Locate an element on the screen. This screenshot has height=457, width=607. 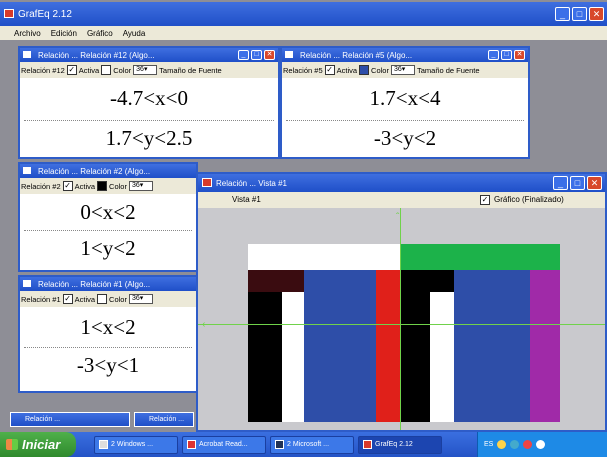
view-label: Vista #1 is located at coordinates (246, 199).